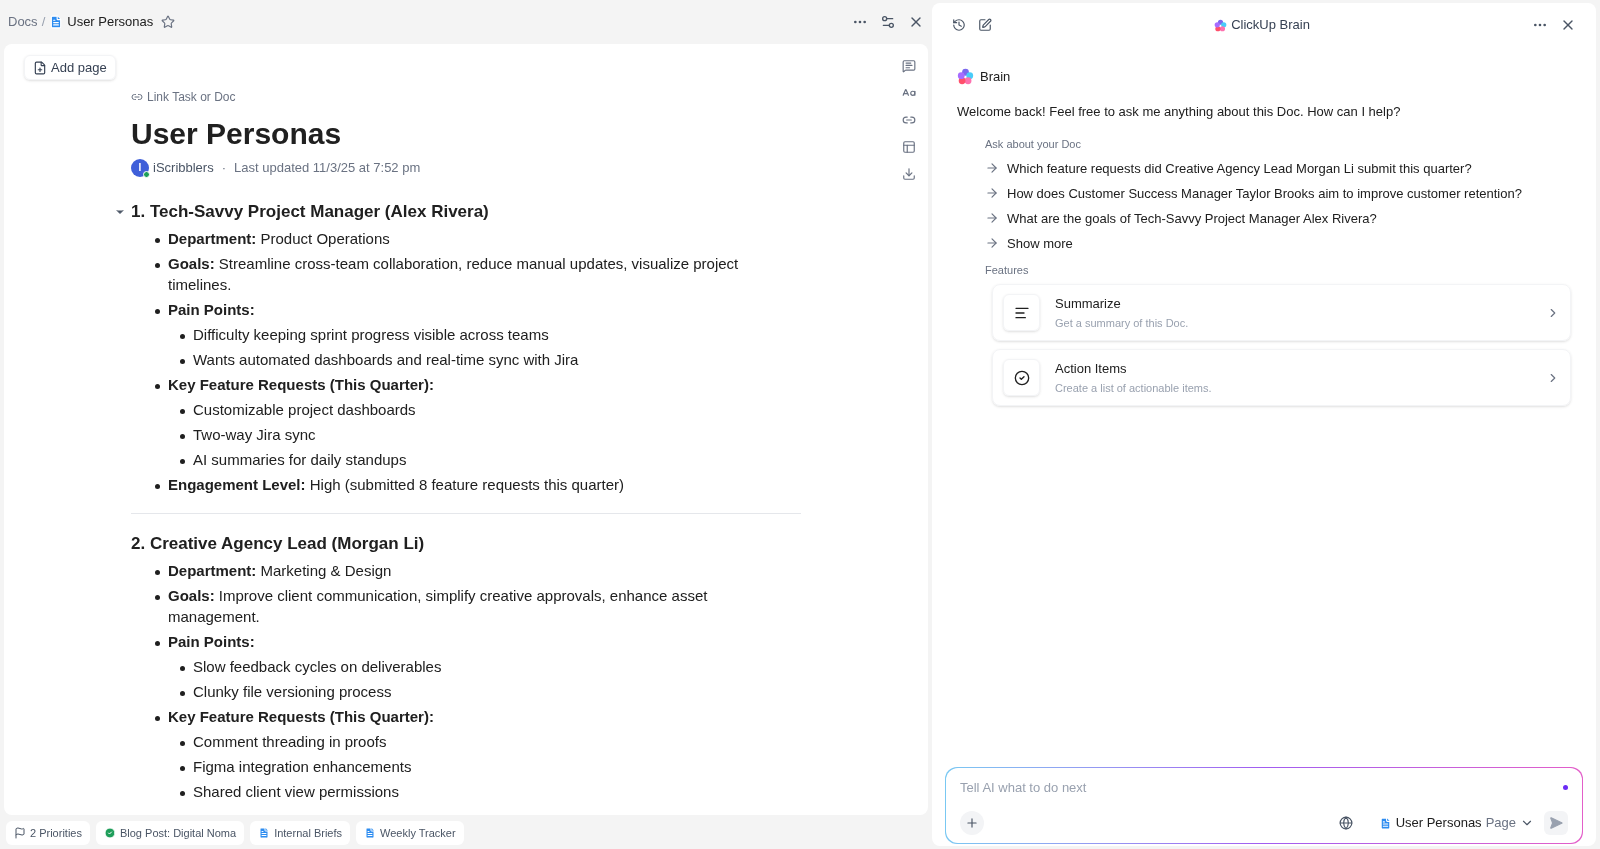  I want to click on send-icon, so click(1556, 823).